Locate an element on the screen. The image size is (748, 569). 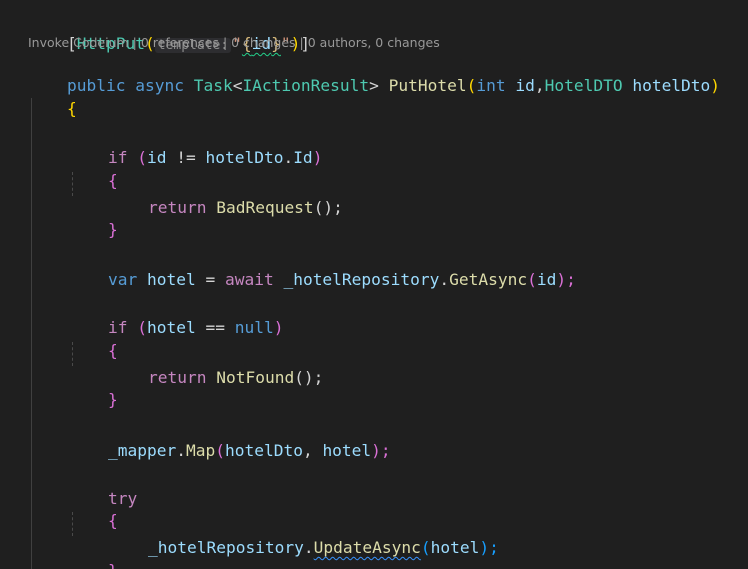
brace-open: { is located at coordinates (71, 108).